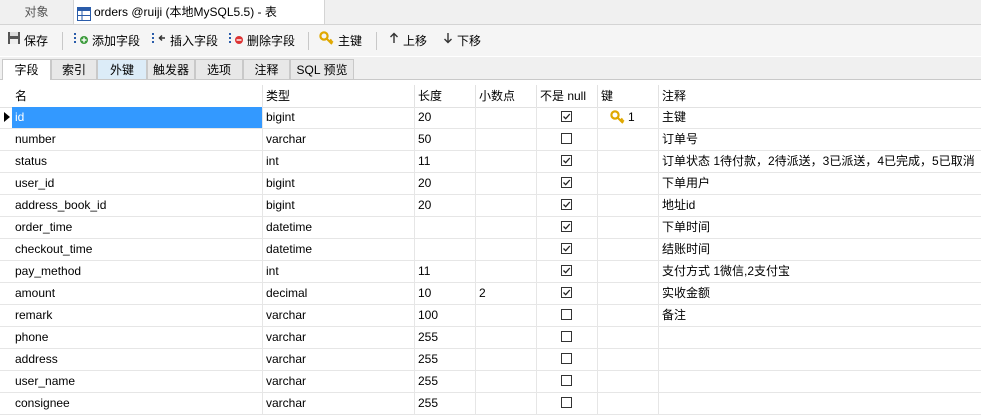  Describe the element at coordinates (37, 12) in the screenshot. I see `tab-objects: 对象` at that location.